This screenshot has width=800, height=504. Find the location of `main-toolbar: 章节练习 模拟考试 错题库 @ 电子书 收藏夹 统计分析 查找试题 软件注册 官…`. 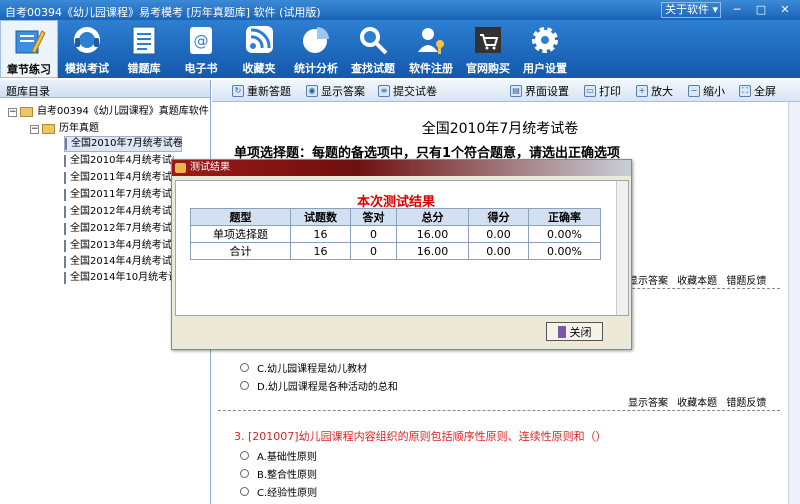

main-toolbar: 章节练习 模拟考试 错题库 @ 电子书 收藏夹 统计分析 查找试题 软件注册 官… is located at coordinates (400, 49).